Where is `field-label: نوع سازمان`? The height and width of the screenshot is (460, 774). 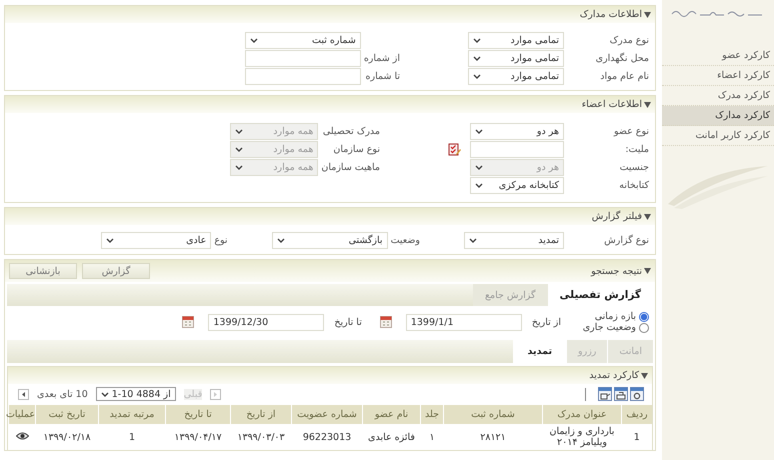 field-label: نوع سازمان is located at coordinates (356, 149).